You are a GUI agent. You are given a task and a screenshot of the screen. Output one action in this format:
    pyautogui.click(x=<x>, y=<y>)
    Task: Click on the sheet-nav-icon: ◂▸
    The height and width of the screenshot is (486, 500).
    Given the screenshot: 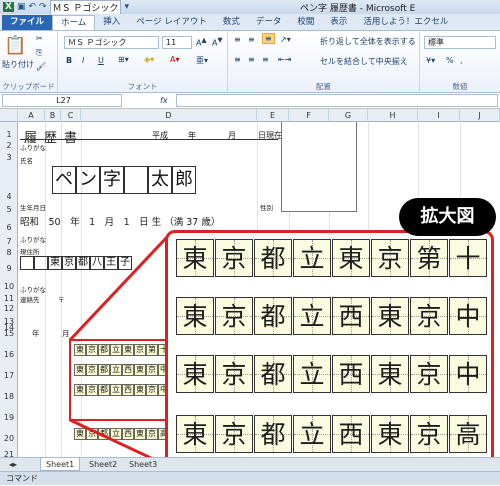 What is the action you would take?
    pyautogui.click(x=13, y=464)
    